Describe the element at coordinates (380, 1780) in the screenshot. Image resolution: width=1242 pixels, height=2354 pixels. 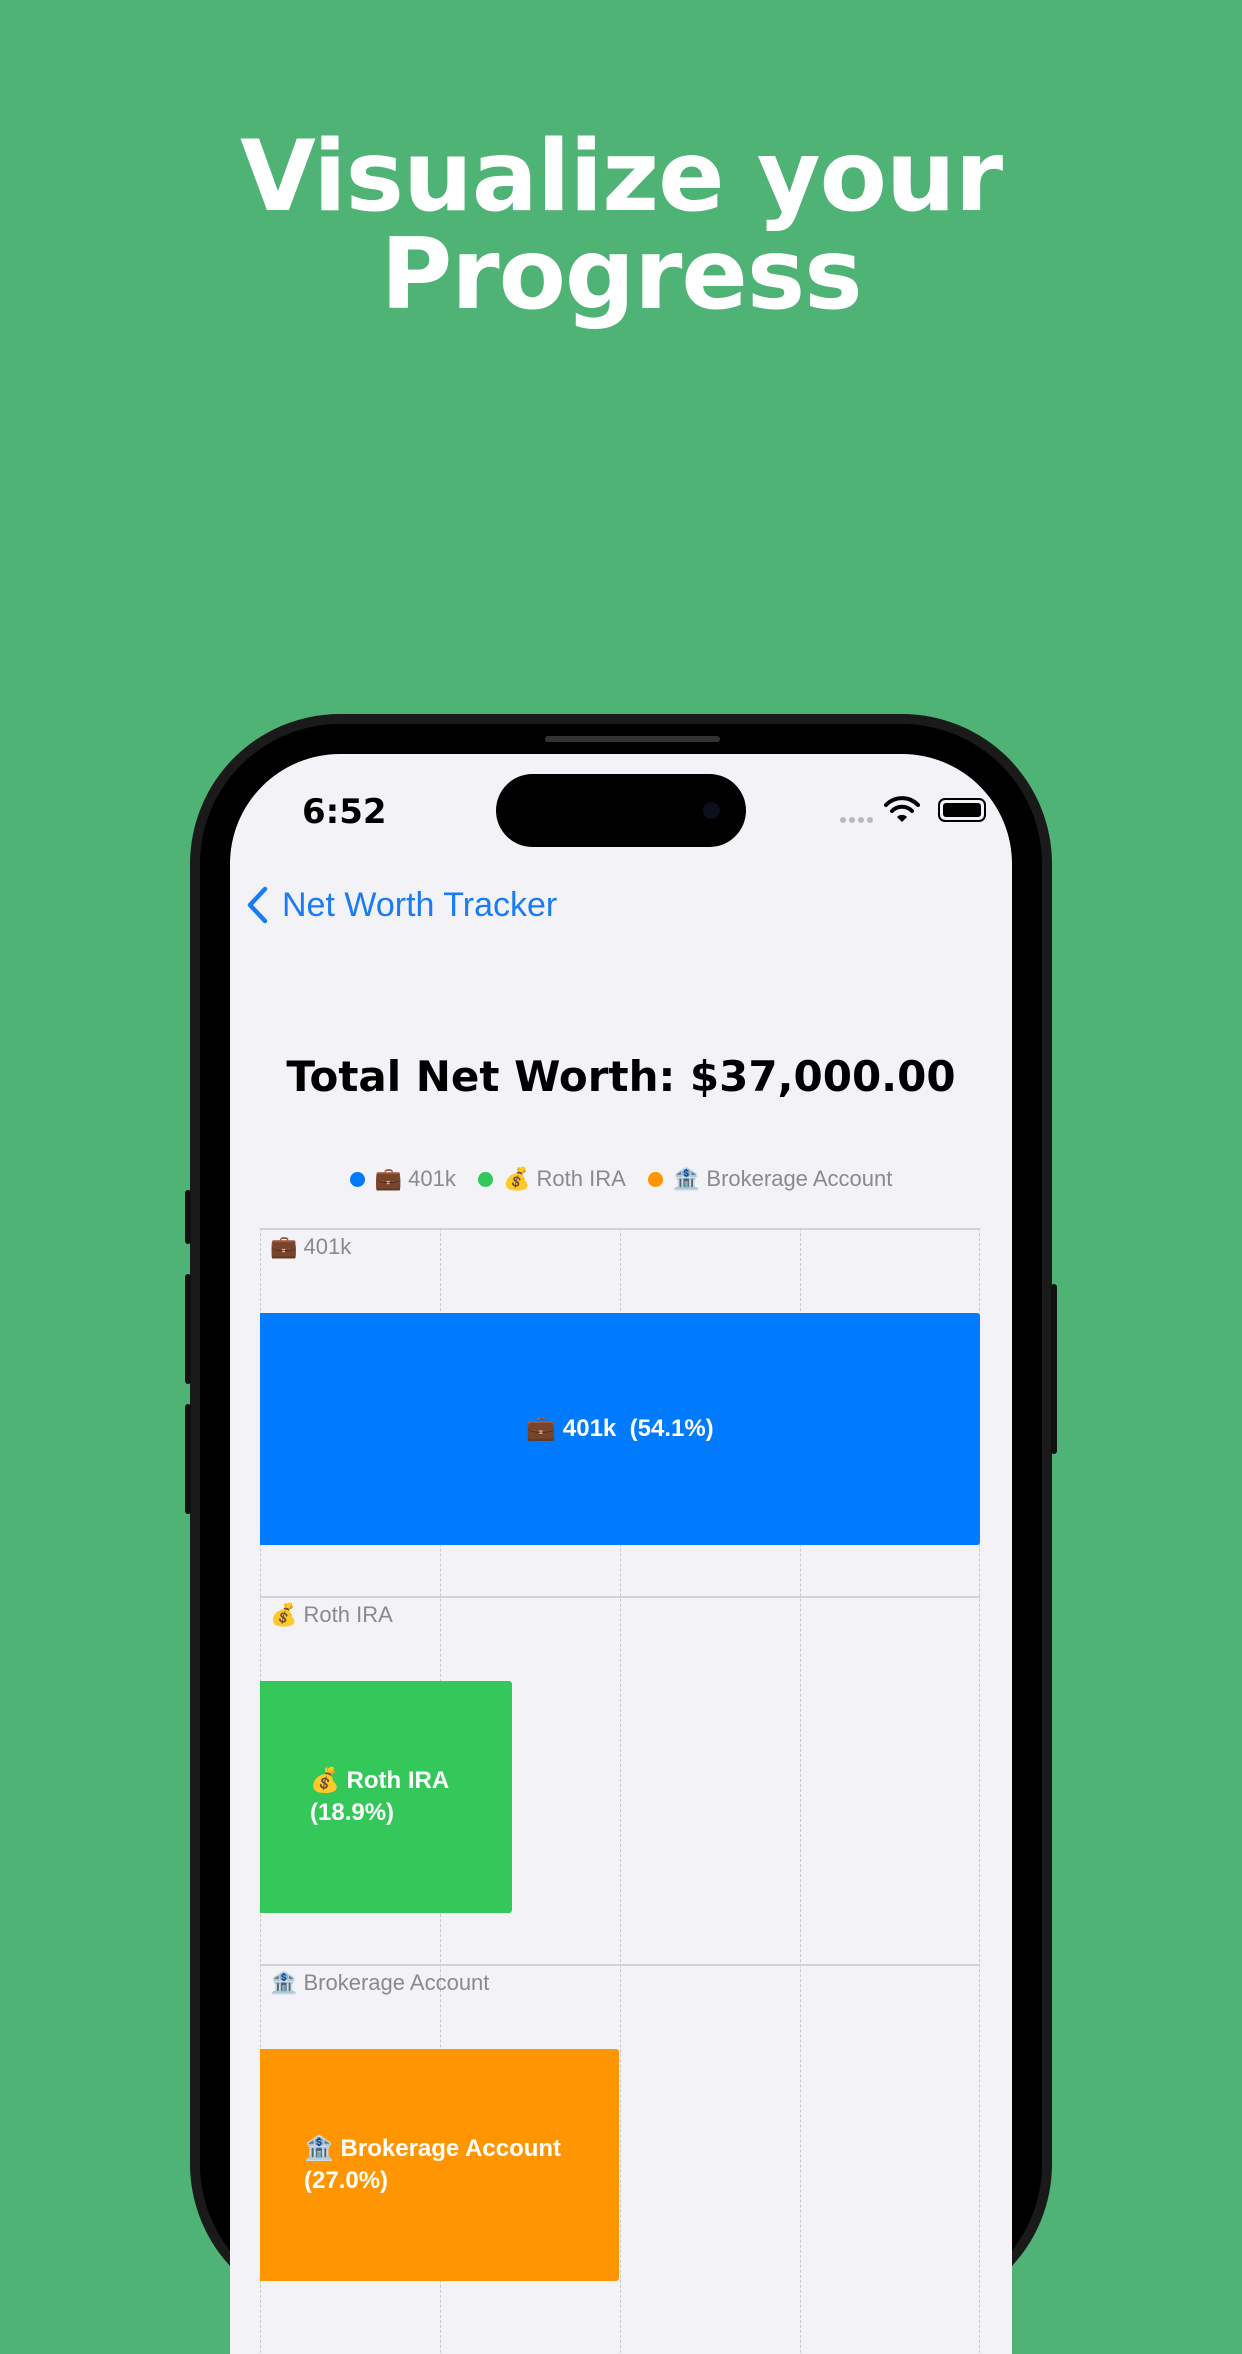
I see `bar-label-roth-name: 💰 Roth IRA` at that location.